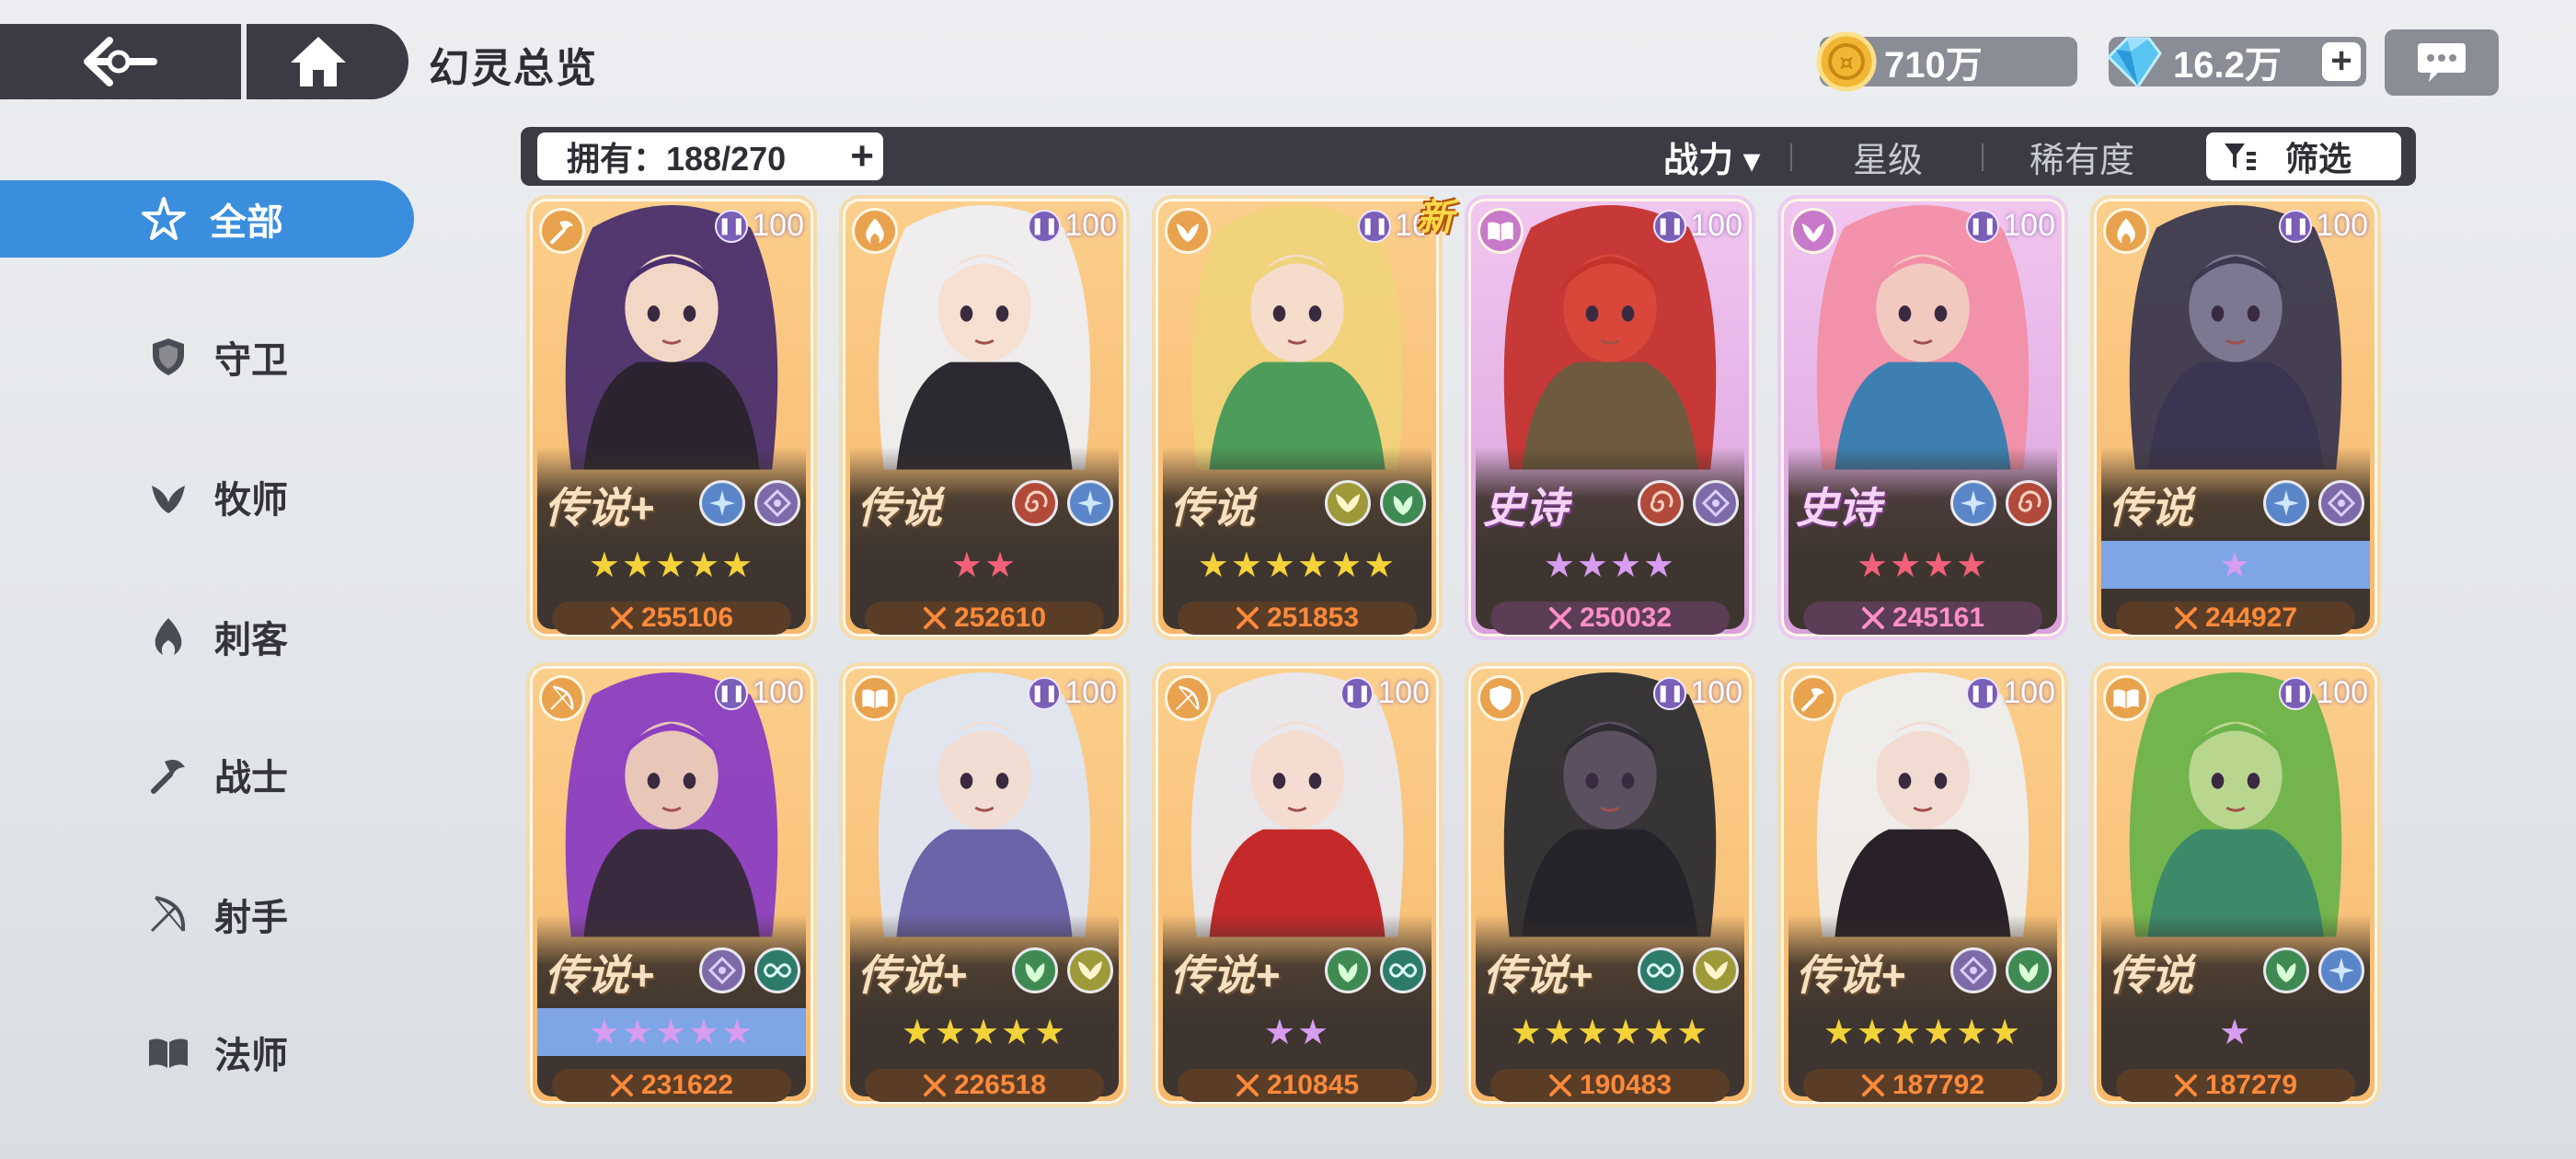 This screenshot has height=1159, width=2576. What do you see at coordinates (2235, 417) in the screenshot?
I see `hero-card: ❚❚ 100 传说 ★ 244927` at bounding box center [2235, 417].